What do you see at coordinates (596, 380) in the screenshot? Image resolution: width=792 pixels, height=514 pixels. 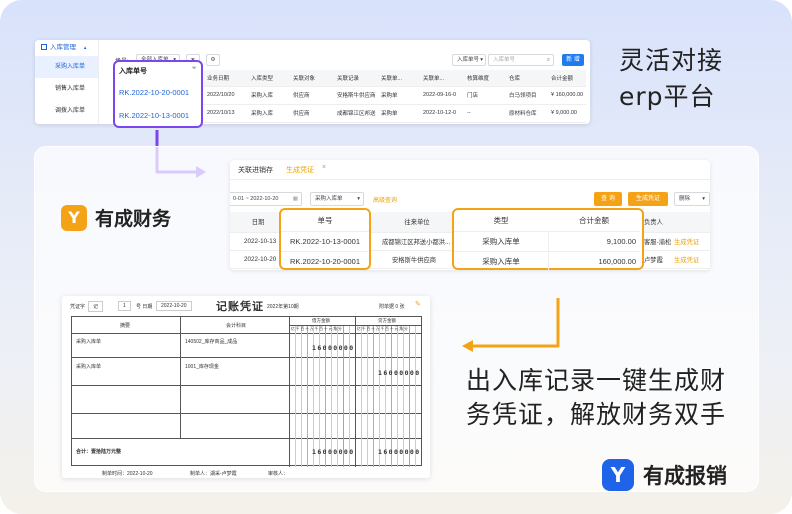 I see `caption-voucher-line1: 出入库记录一键生成财` at bounding box center [596, 380].